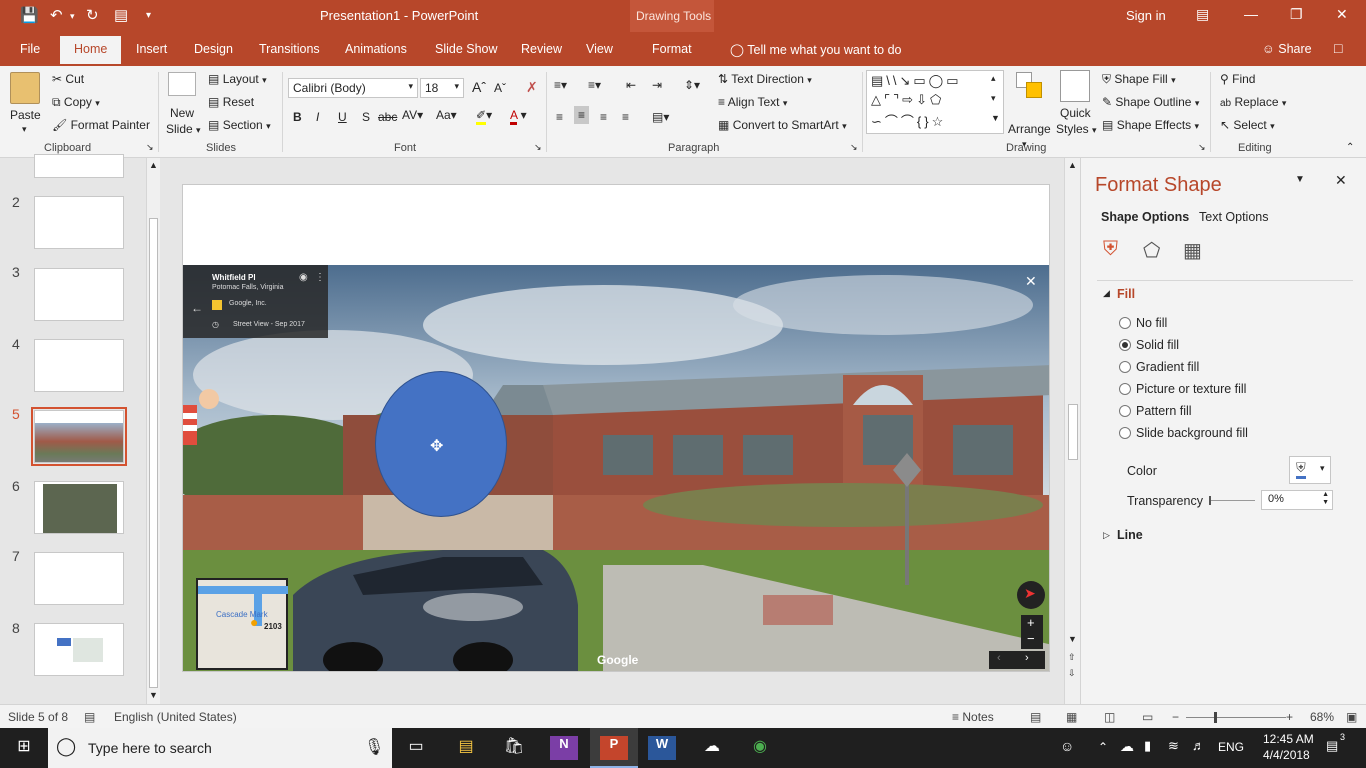  Describe the element at coordinates (231, 102) in the screenshot. I see `reset-button: ▤ Reset` at that location.